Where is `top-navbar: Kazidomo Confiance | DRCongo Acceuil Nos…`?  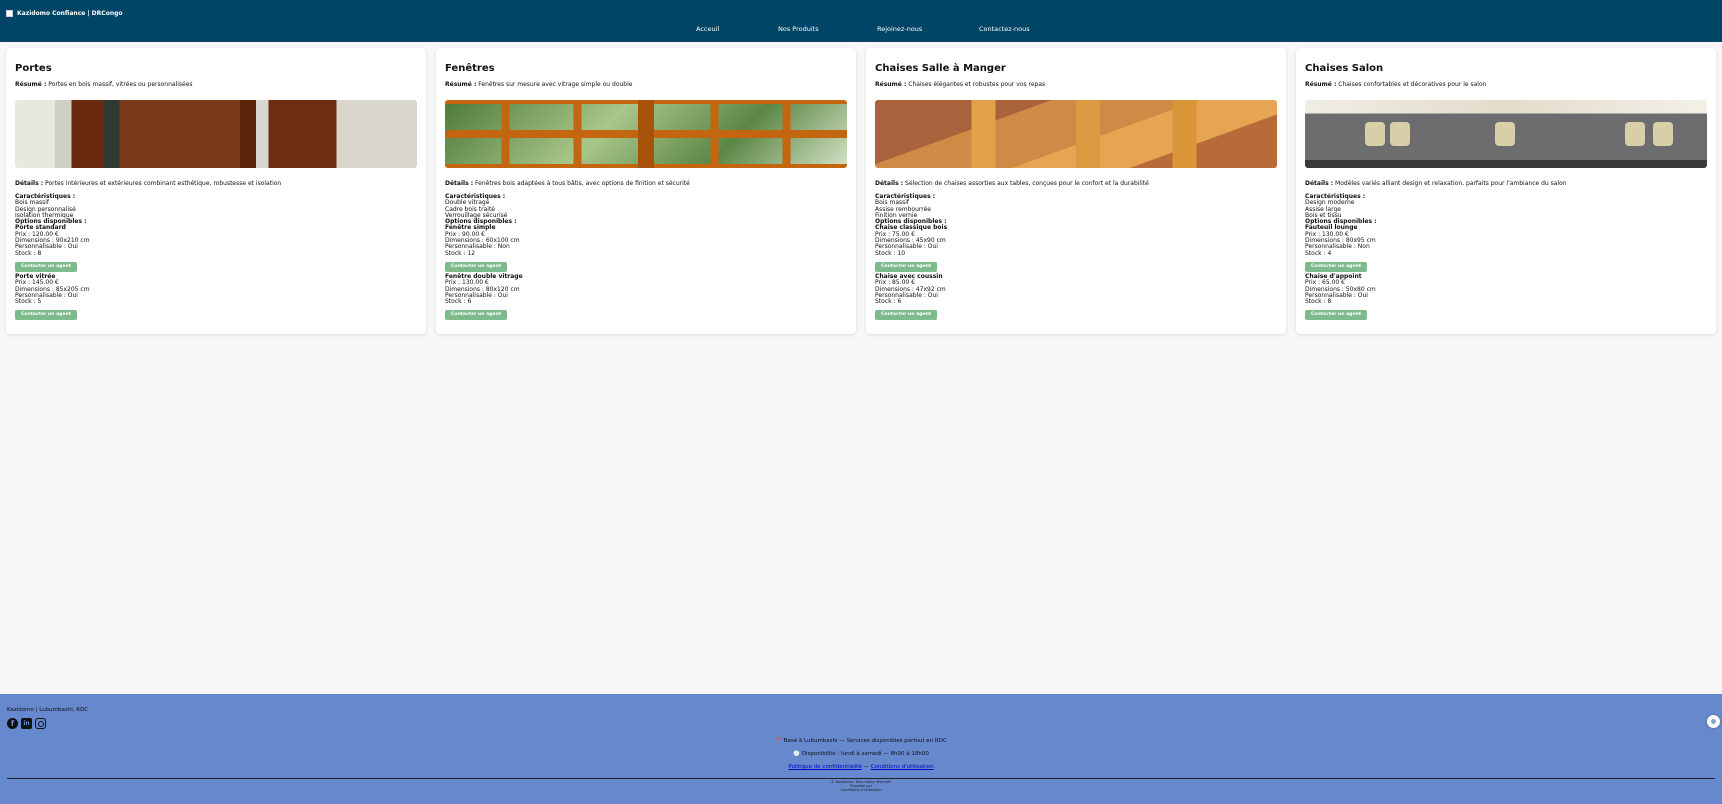
top-navbar: Kazidomo Confiance | DRCongo Acceuil Nos… is located at coordinates (861, 21).